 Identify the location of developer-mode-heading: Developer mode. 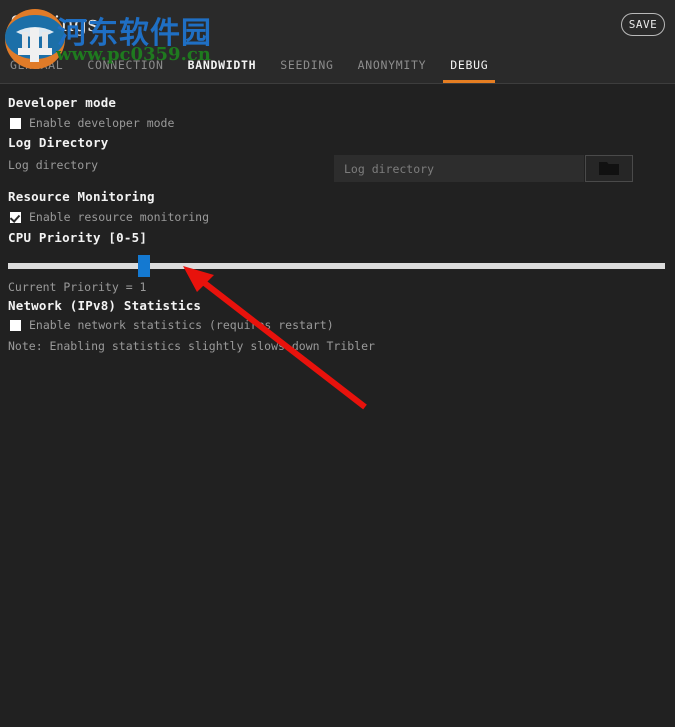
(62, 102).